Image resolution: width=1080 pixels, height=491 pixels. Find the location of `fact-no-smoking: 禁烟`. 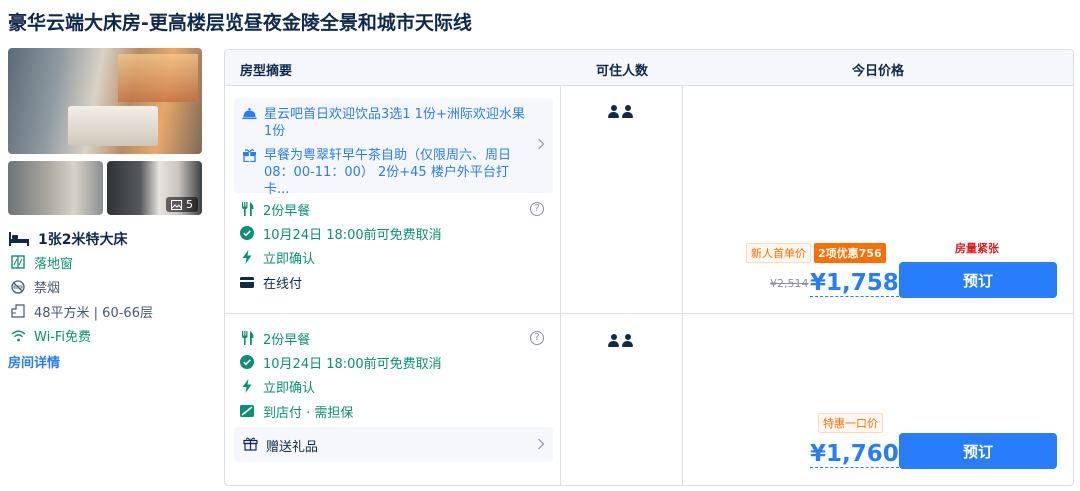

fact-no-smoking: 禁烟 is located at coordinates (108, 287).